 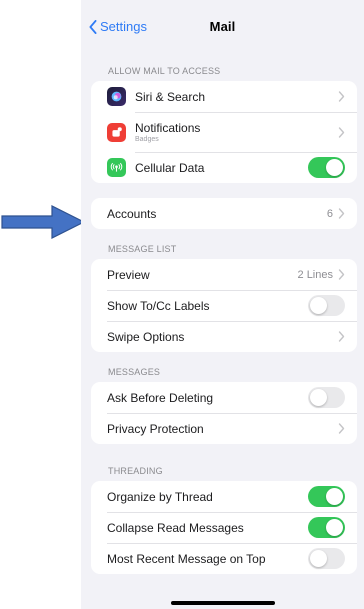 I want to click on accounts-group: Accounts 6, so click(x=224, y=213).